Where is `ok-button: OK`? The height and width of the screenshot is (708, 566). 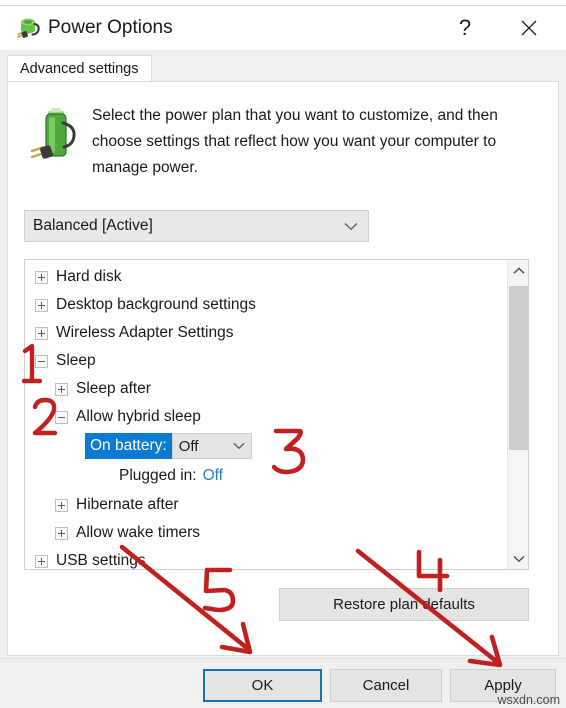 ok-button: OK is located at coordinates (262, 685).